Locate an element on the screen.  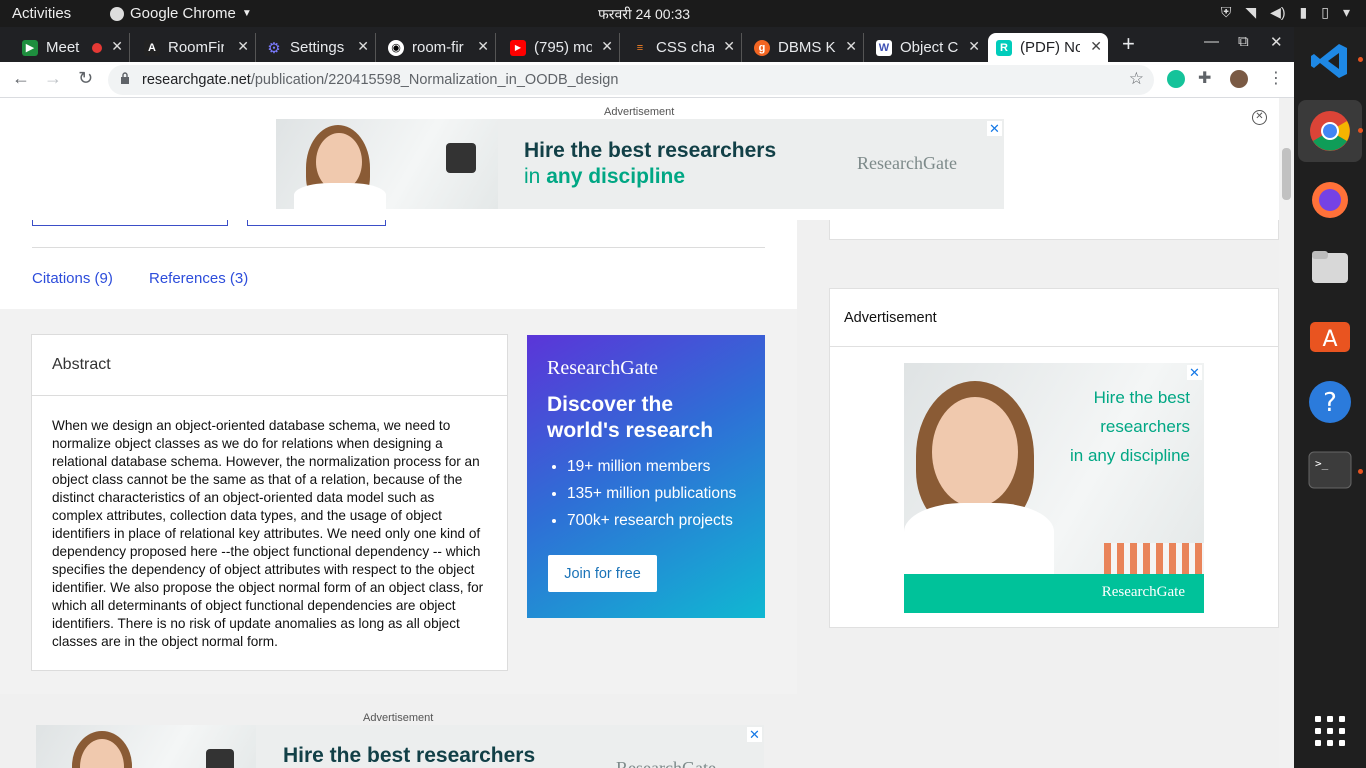
tab-researchgate-active: R (PDF) No ✕ is located at coordinates (1048, 47).